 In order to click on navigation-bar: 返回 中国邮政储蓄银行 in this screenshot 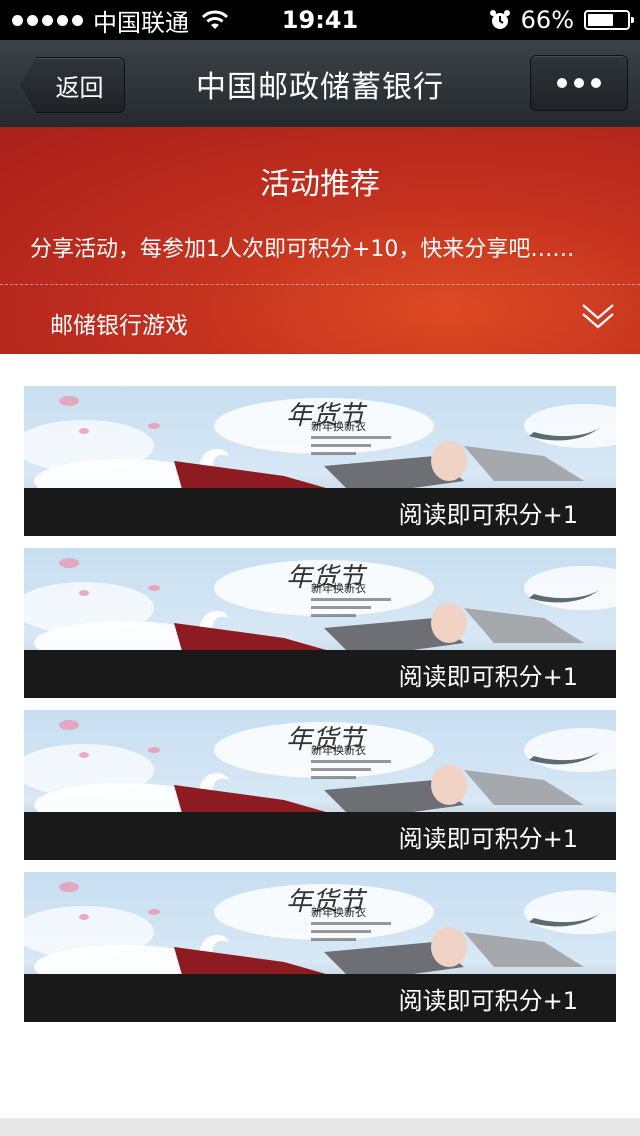, I will do `click(320, 83)`.